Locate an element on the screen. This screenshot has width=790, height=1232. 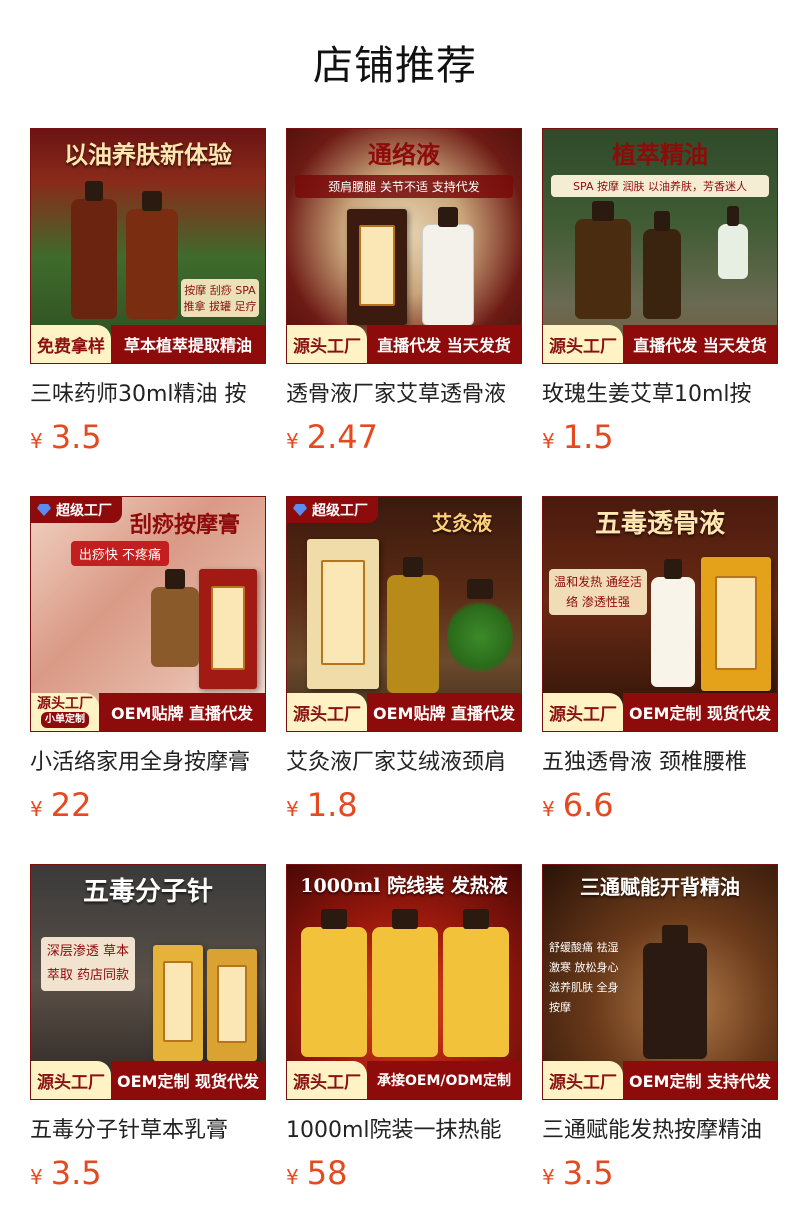
product-price: ¥ 1.5 is located at coordinates (660, 437).